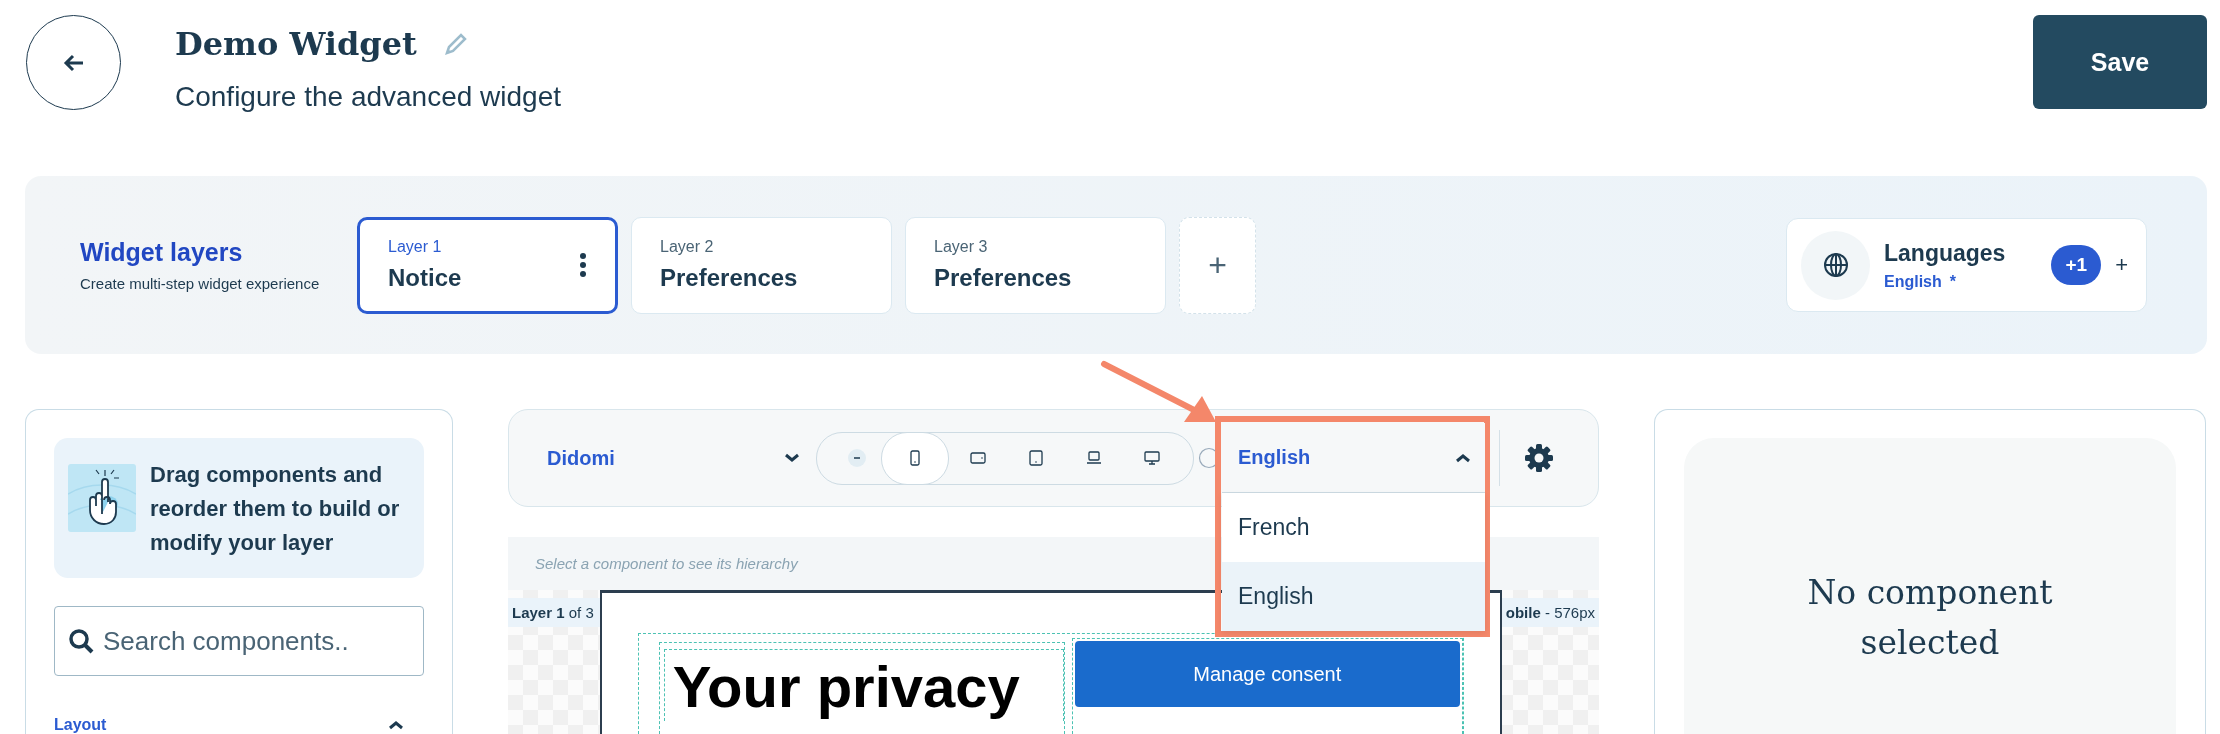 This screenshot has width=2220, height=734. Describe the element at coordinates (1036, 458) in the screenshot. I see `tablet-icon` at that location.